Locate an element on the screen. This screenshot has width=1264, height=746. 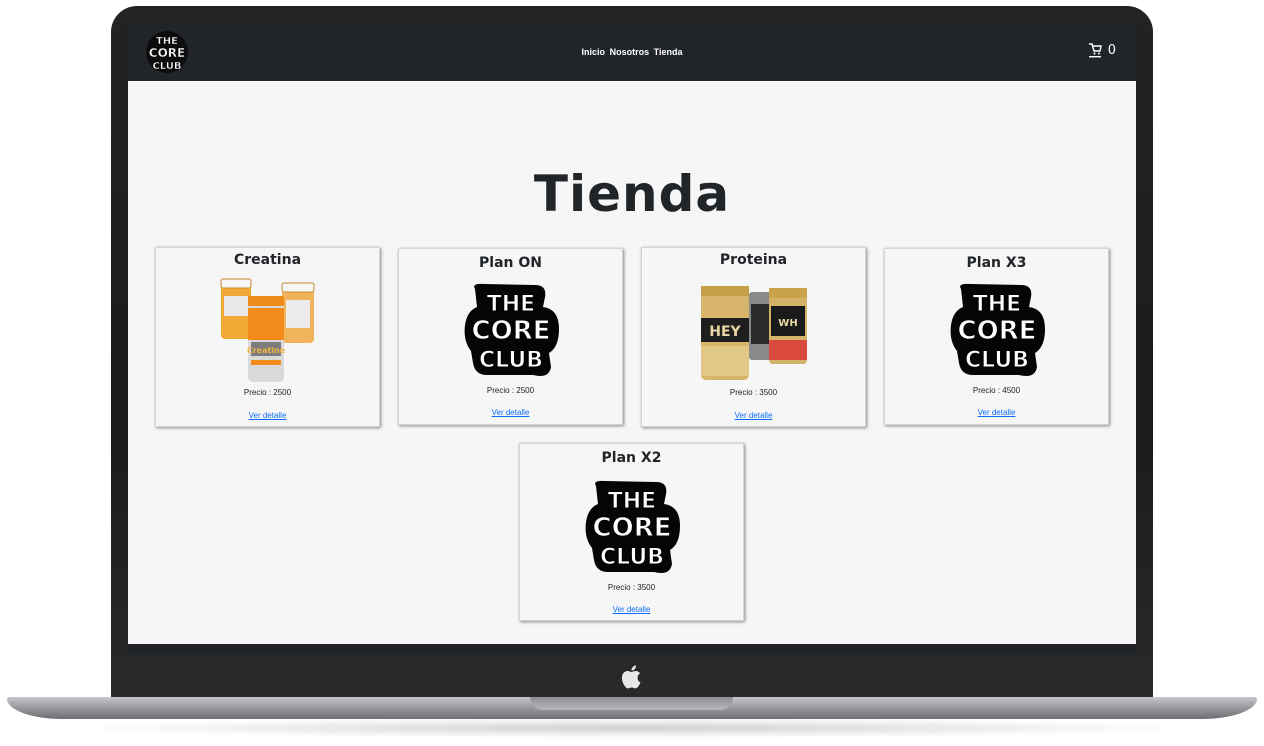
cart-count: 0 is located at coordinates (1111, 50).